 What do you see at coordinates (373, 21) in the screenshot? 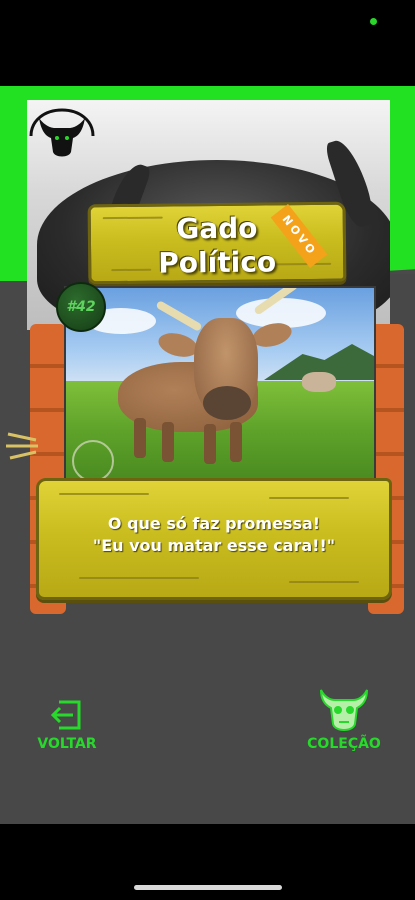
I see `status-indicator-dot` at bounding box center [373, 21].